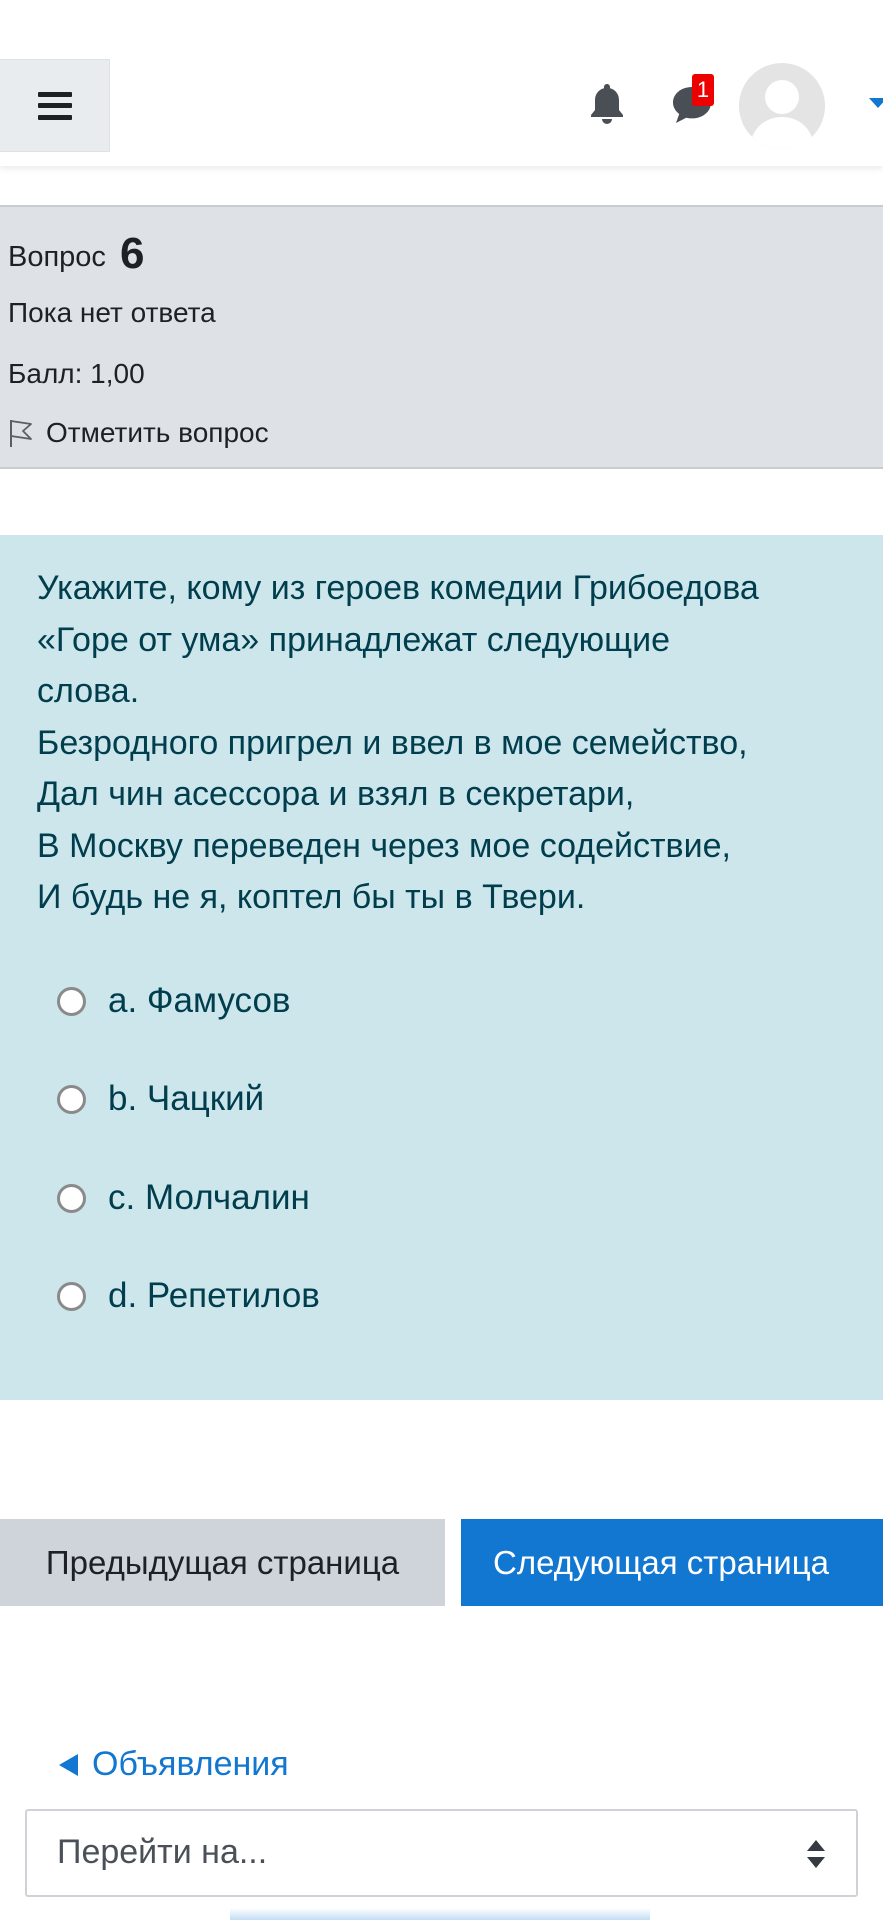  What do you see at coordinates (384, 845) in the screenshot?
I see `question-text-line: В Москву переведен через мое содействие,` at bounding box center [384, 845].